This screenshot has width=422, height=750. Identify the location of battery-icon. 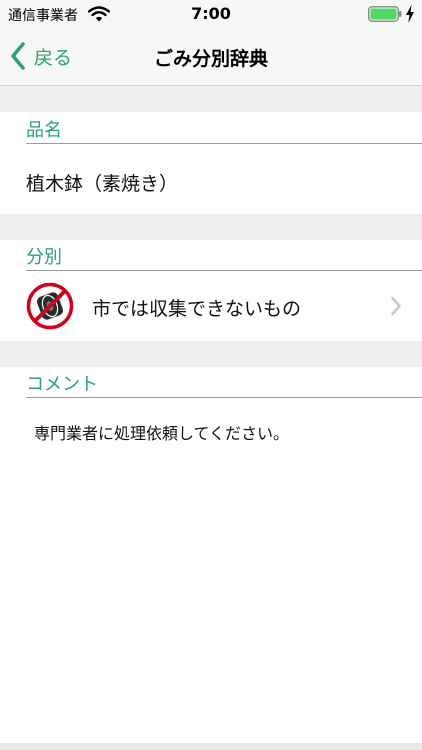
(385, 14).